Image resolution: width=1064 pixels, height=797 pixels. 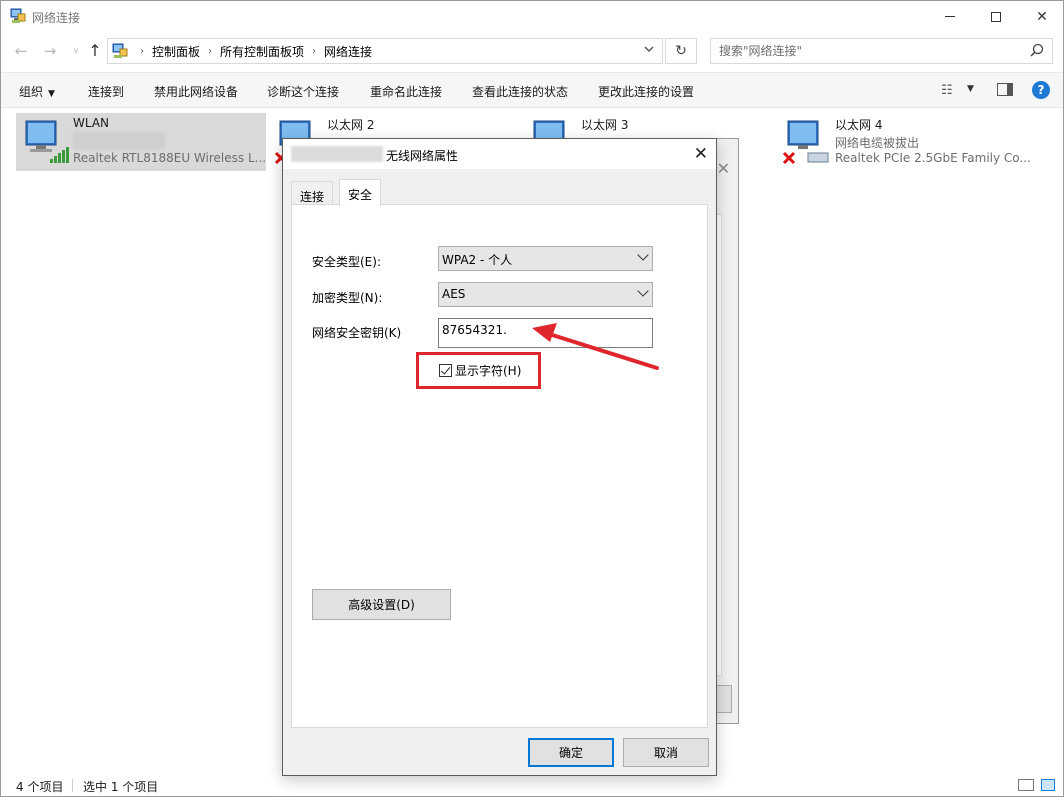 I want to click on up-arrow-icon: ↑, so click(x=95, y=50).